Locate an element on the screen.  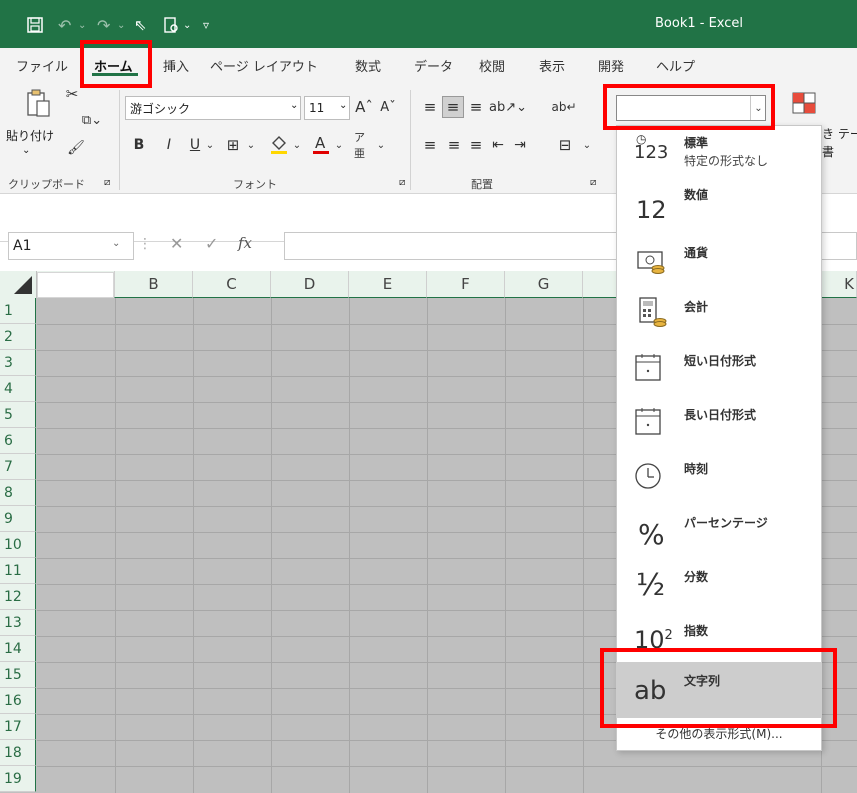
increase-font-size-icon: Aˆ is located at coordinates (364, 107).